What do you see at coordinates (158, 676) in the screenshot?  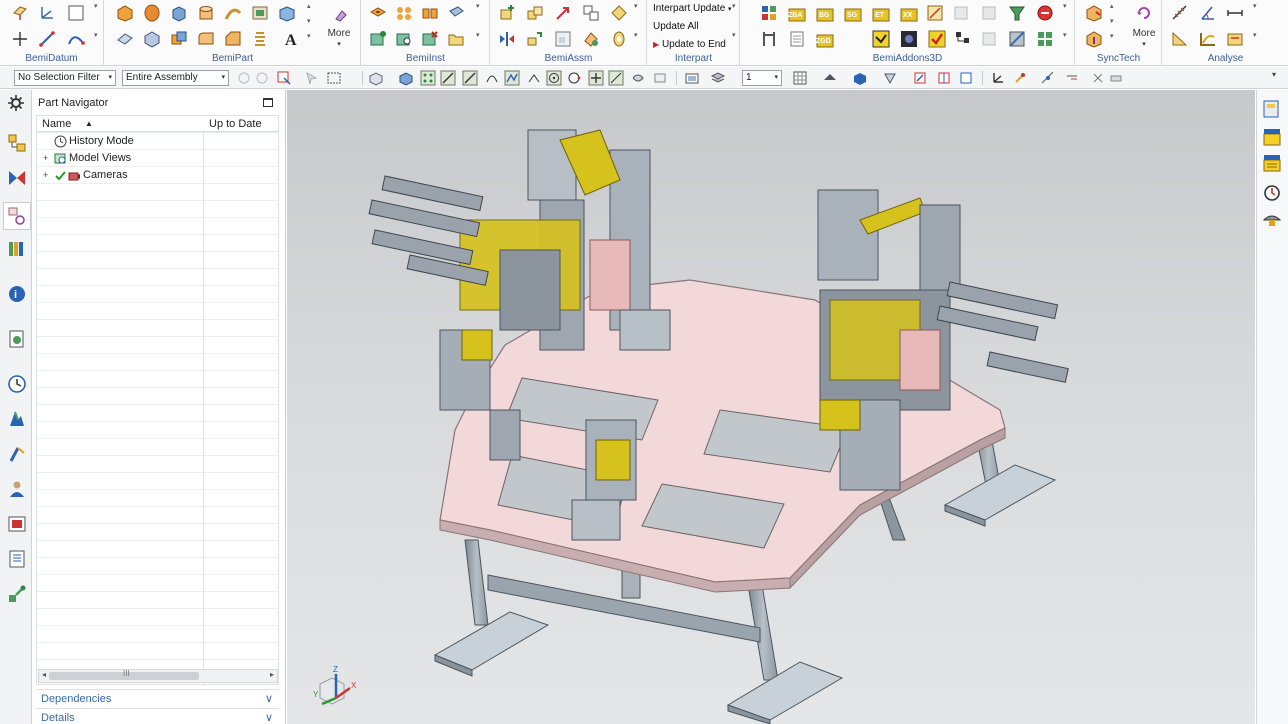 I see `horizontal-scrollbar: ◂ III ▸` at bounding box center [158, 676].